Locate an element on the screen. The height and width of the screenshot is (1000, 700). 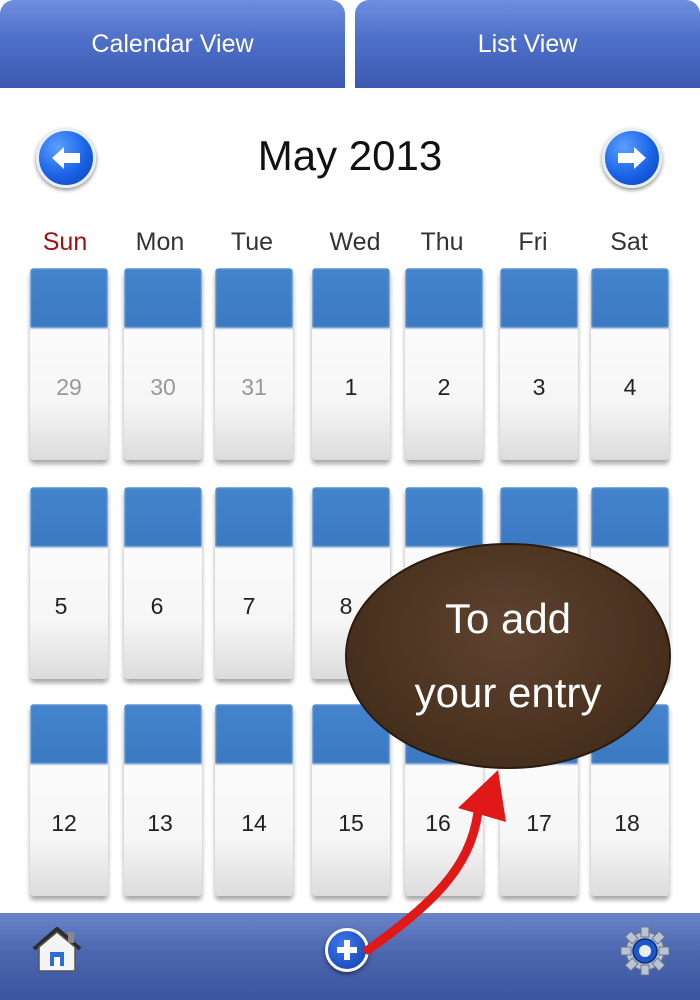
day-cell: 1 is located at coordinates (351, 364).